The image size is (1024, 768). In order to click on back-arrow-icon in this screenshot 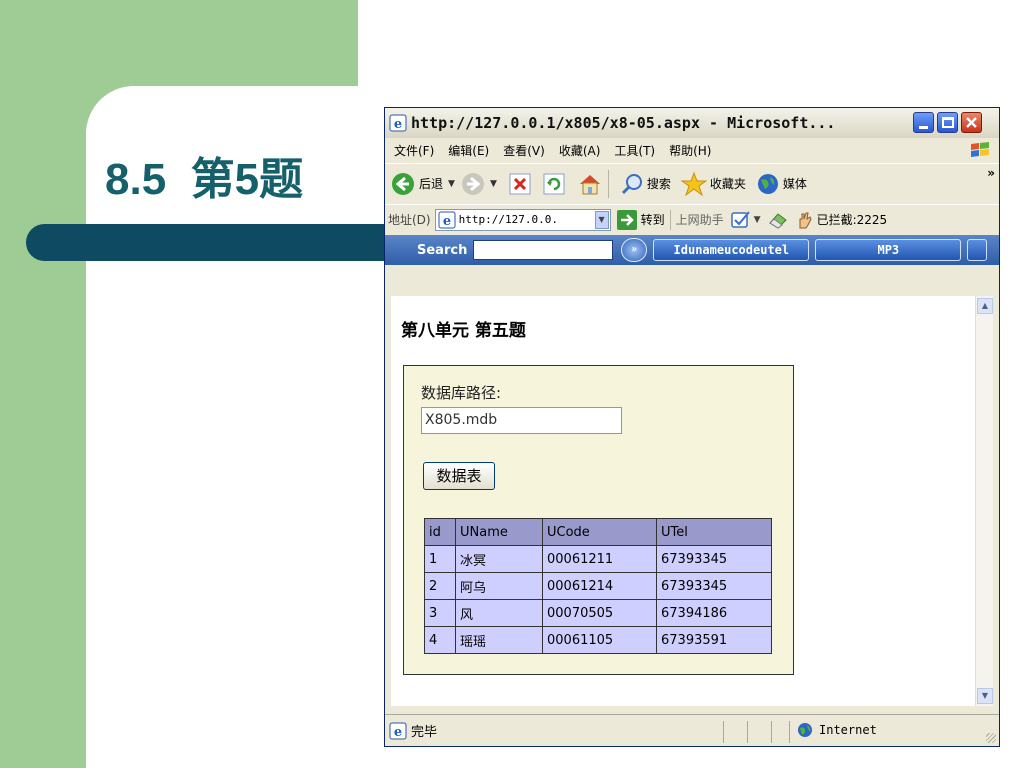, I will do `click(403, 183)`.